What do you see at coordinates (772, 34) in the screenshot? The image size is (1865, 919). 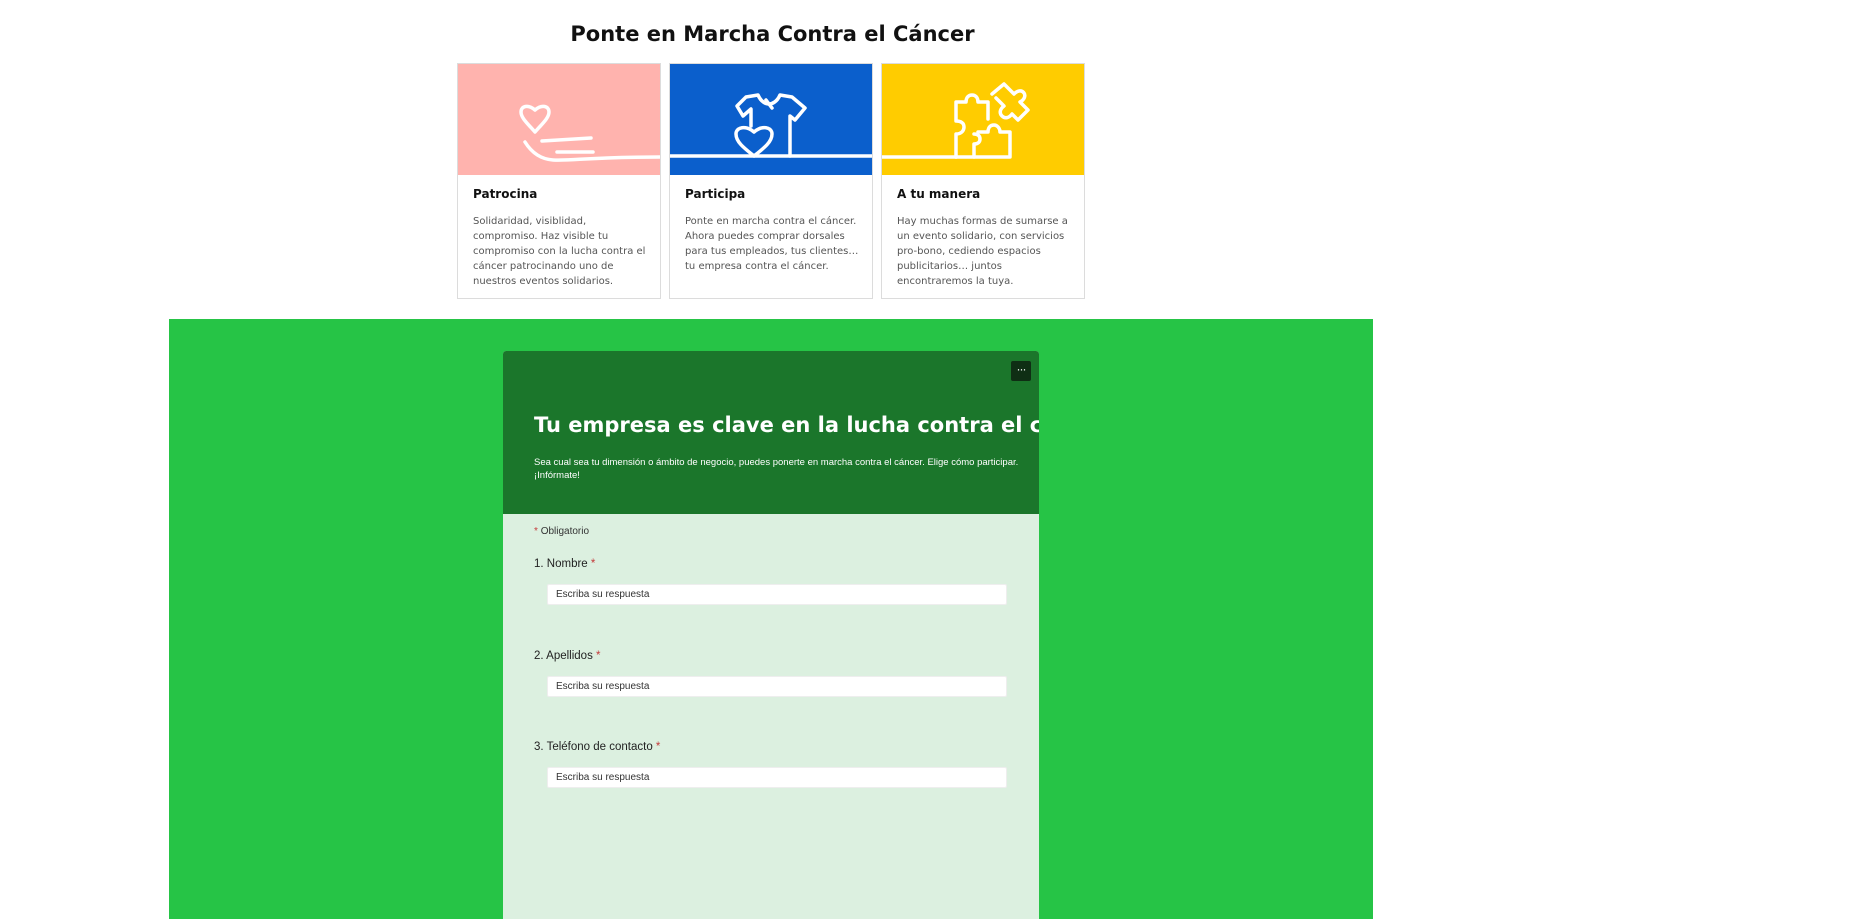 I see `page-title: Ponte en Marcha Contra el Cáncer` at bounding box center [772, 34].